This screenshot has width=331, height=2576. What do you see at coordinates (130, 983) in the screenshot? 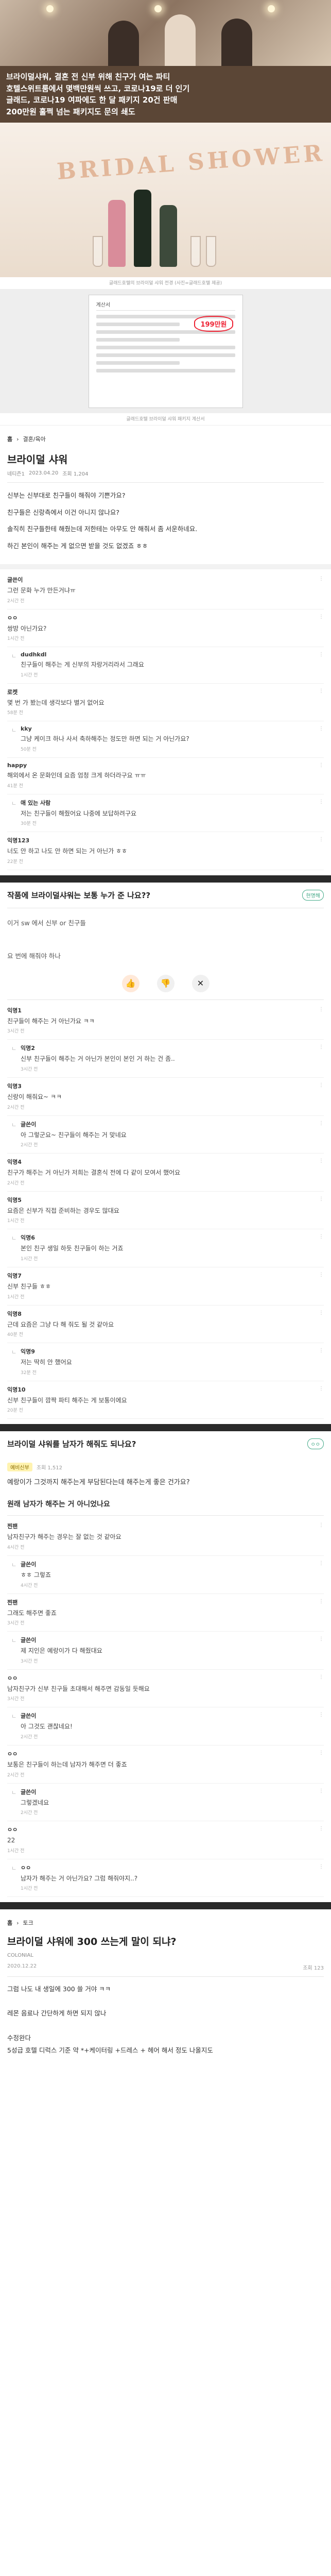
I see `good-icon: 👍` at bounding box center [130, 983].